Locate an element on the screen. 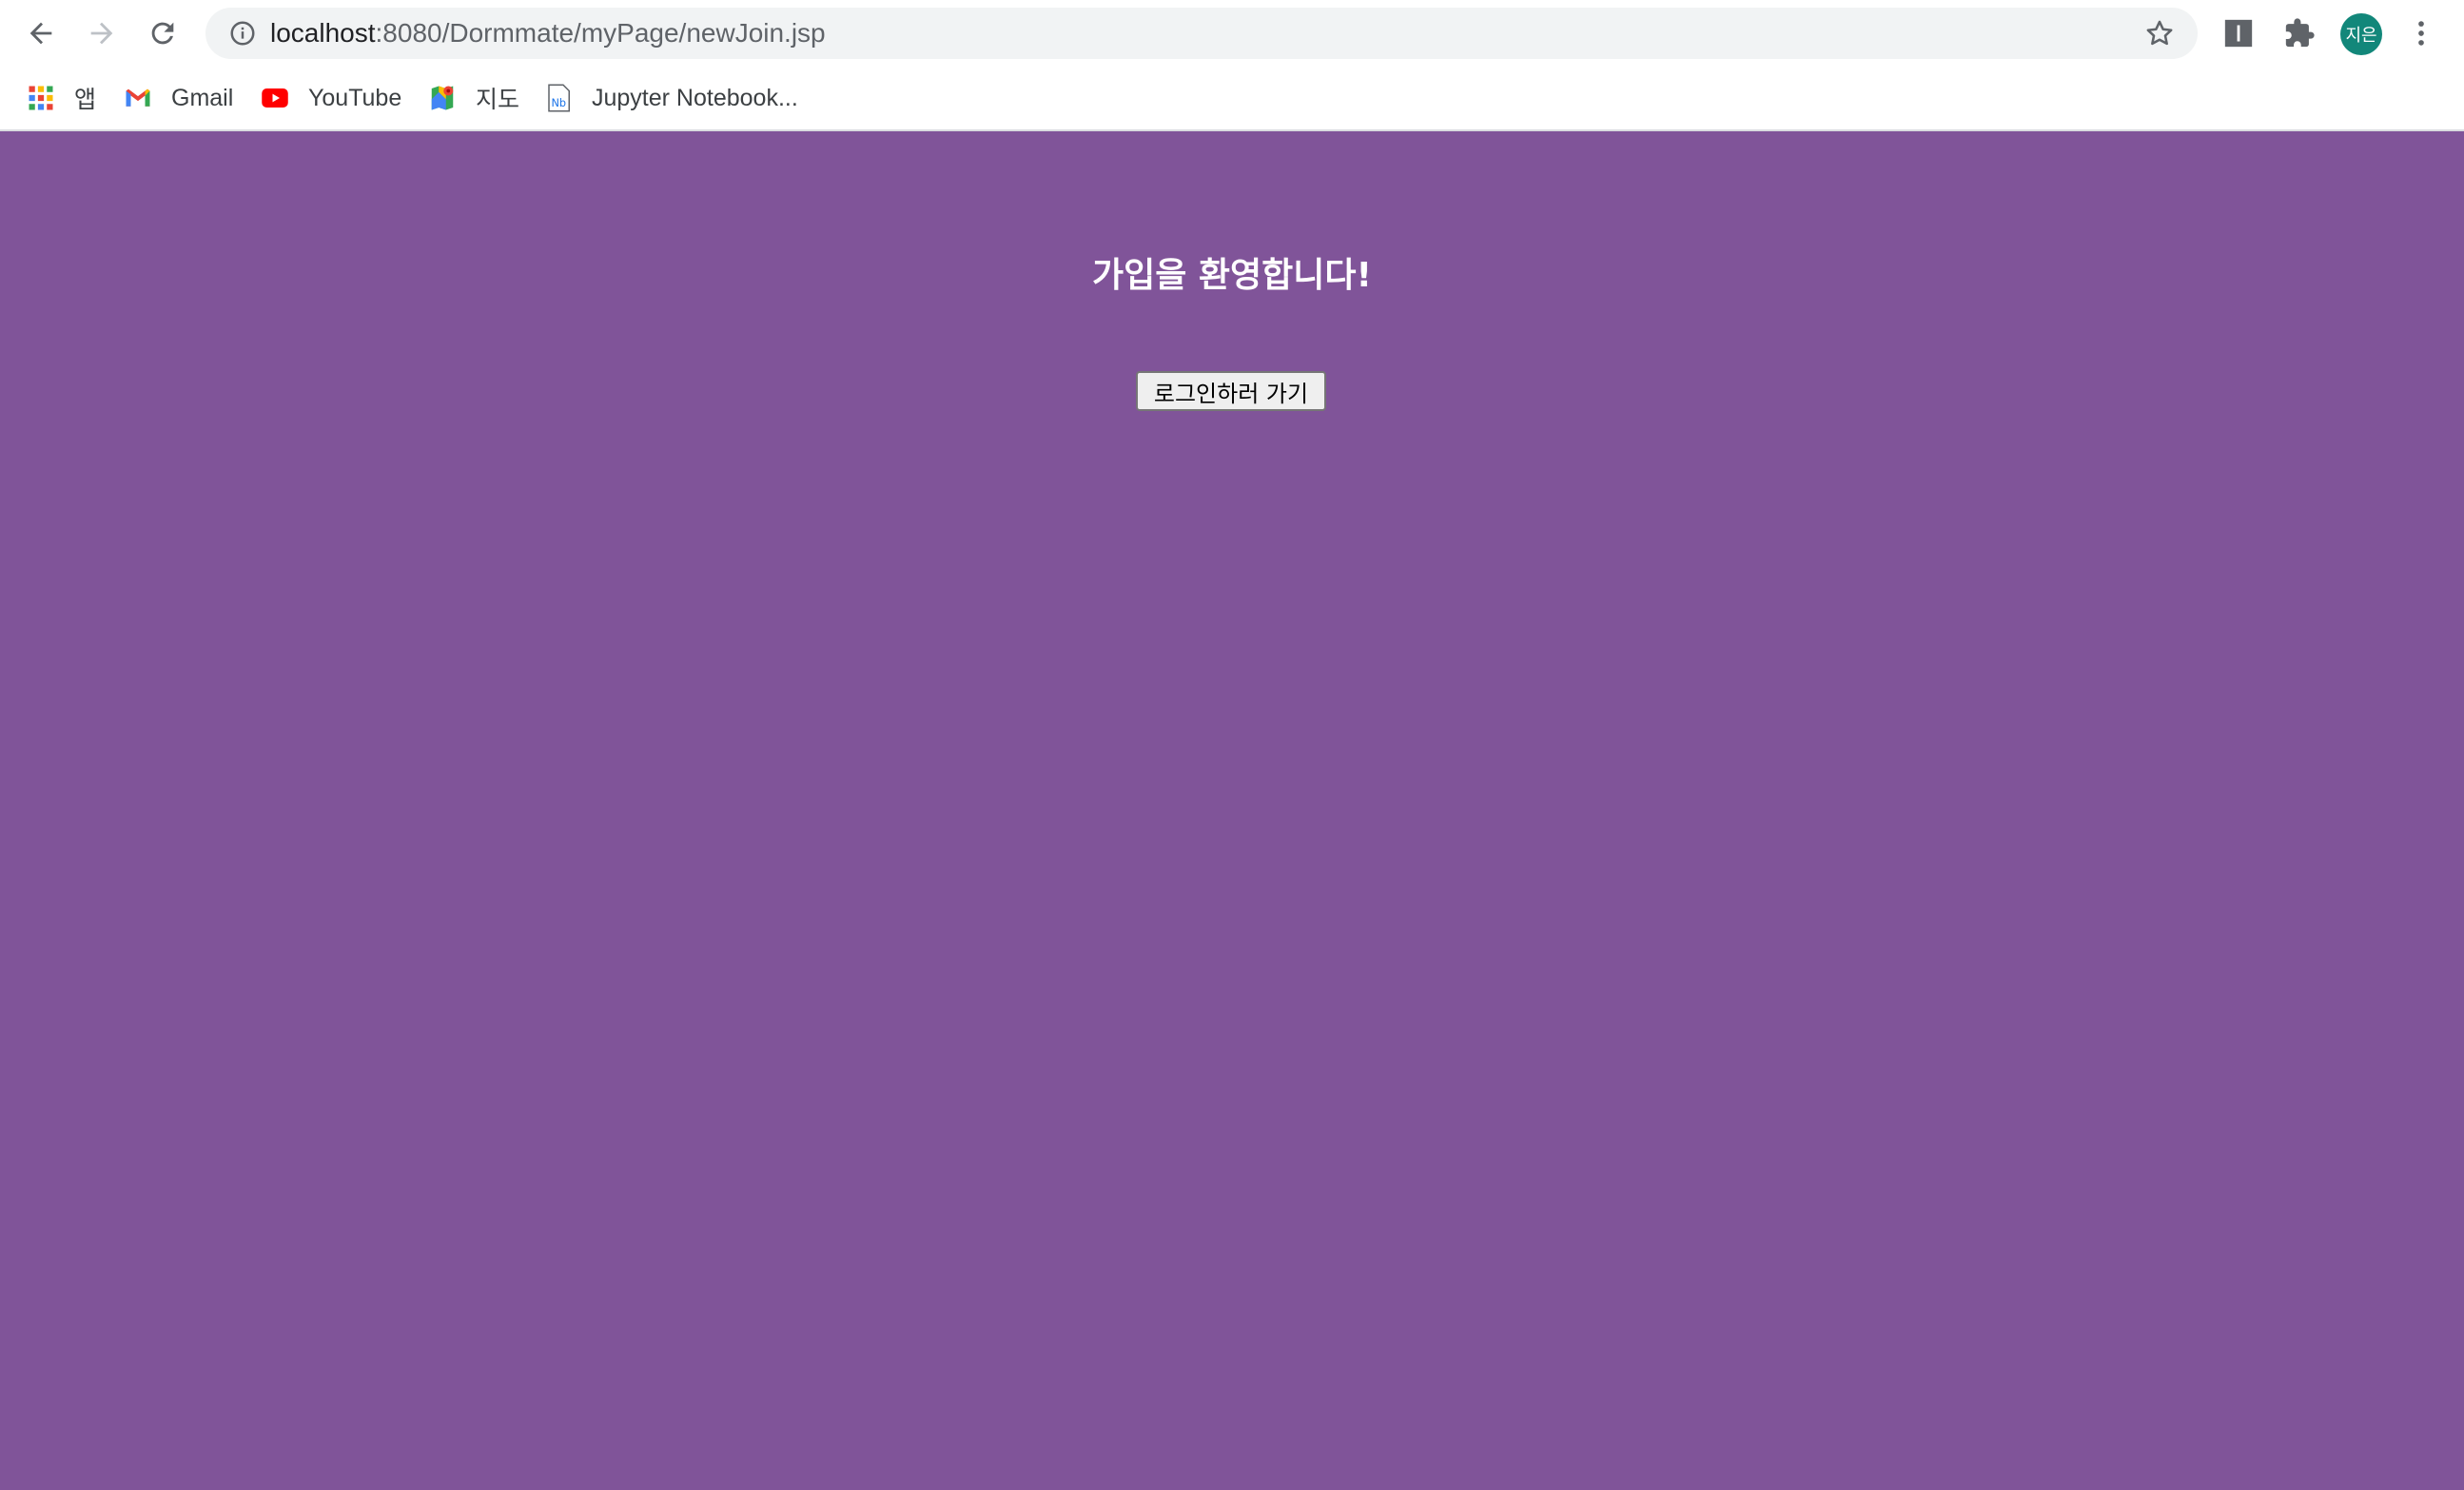  more-menu-icon is located at coordinates (2421, 33).